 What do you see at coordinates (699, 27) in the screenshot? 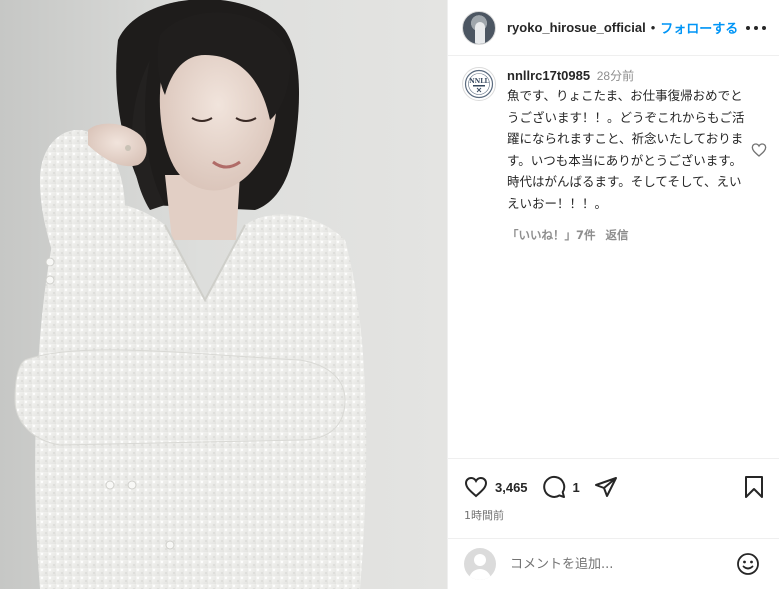
I see `follow-button: フォローする` at bounding box center [699, 27].